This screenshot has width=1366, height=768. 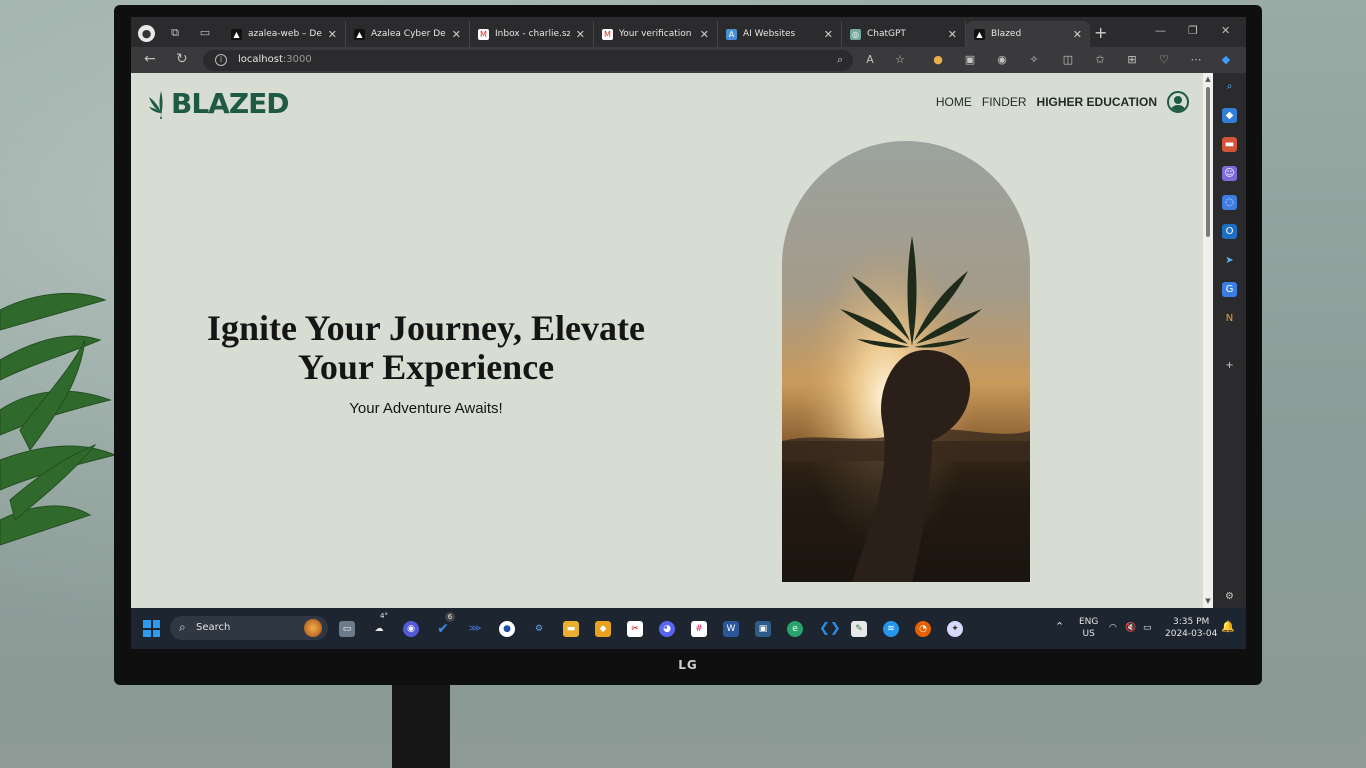 What do you see at coordinates (1208, 340) in the screenshot?
I see `page-scrollbar: ▲ ▼` at bounding box center [1208, 340].